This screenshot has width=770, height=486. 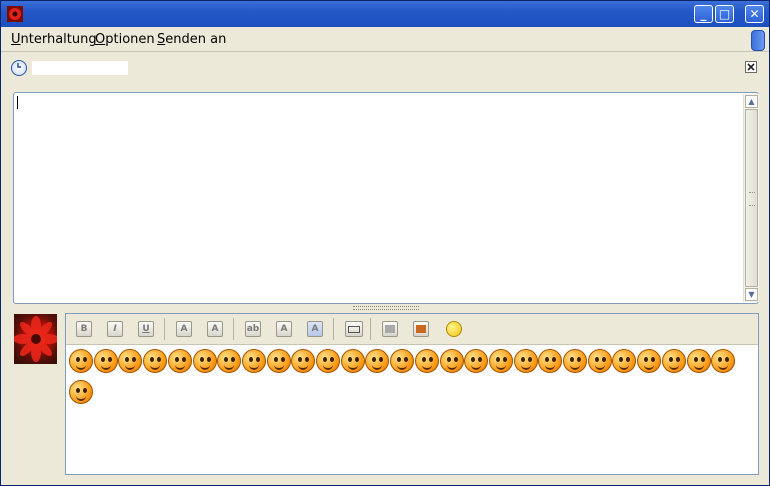 I want to click on menu-optionen: Optionen, so click(x=125, y=39).